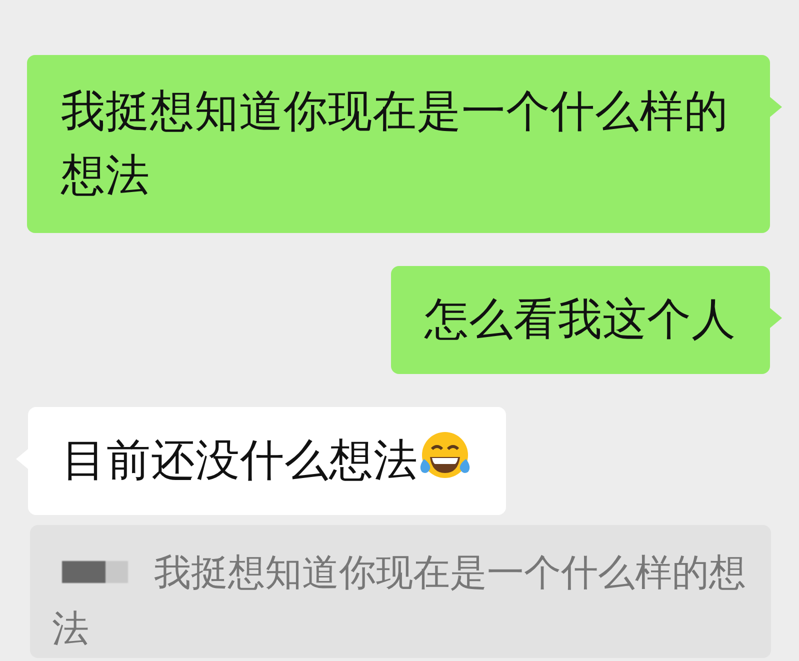  What do you see at coordinates (394, 143) in the screenshot?
I see `message-text: 我挺想知道你现在是一个什么样的想法` at bounding box center [394, 143].